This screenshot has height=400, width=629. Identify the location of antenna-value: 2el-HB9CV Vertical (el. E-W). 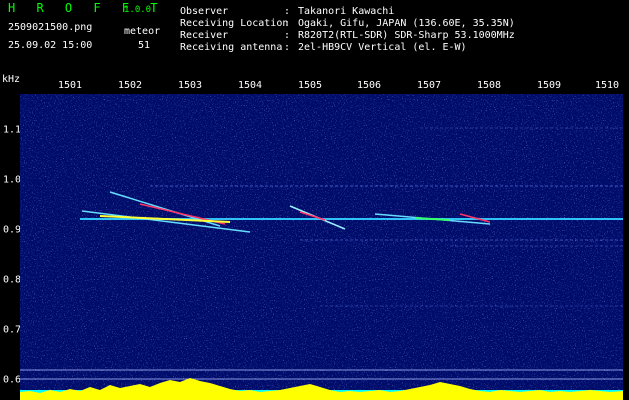
(382, 47).